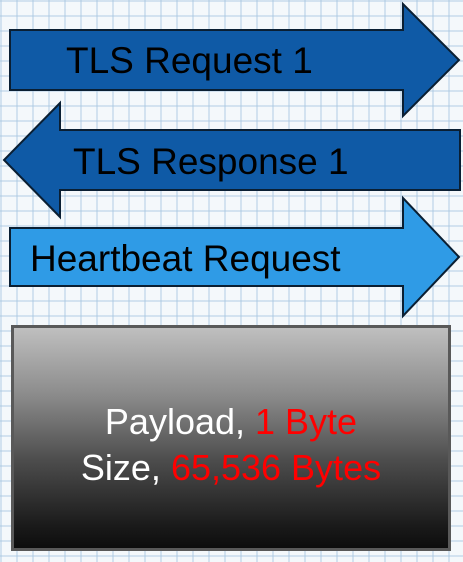  I want to click on size-line: Size, 65,536 Bytes, so click(231, 468).